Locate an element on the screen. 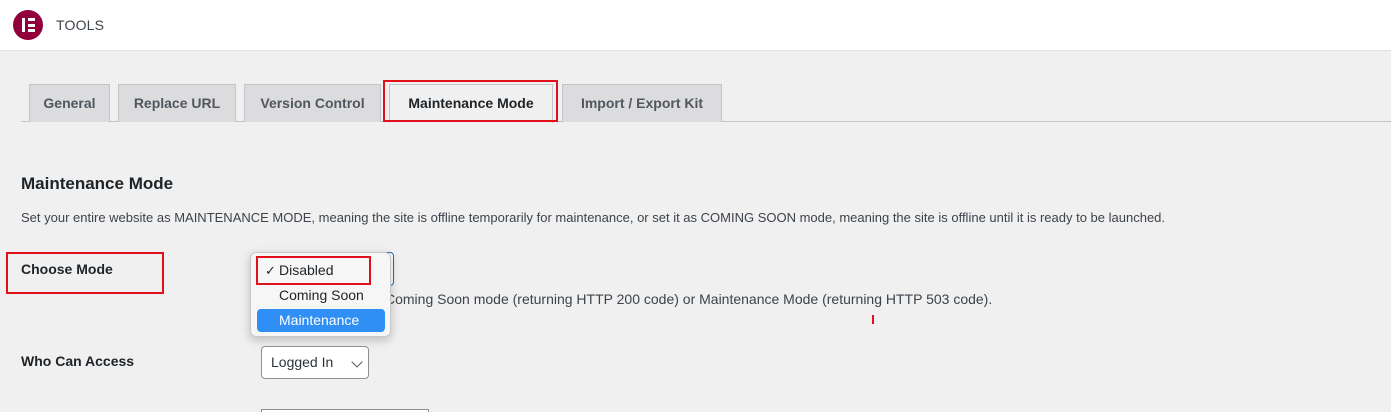  who-can-access-select: Logged In is located at coordinates (315, 362).